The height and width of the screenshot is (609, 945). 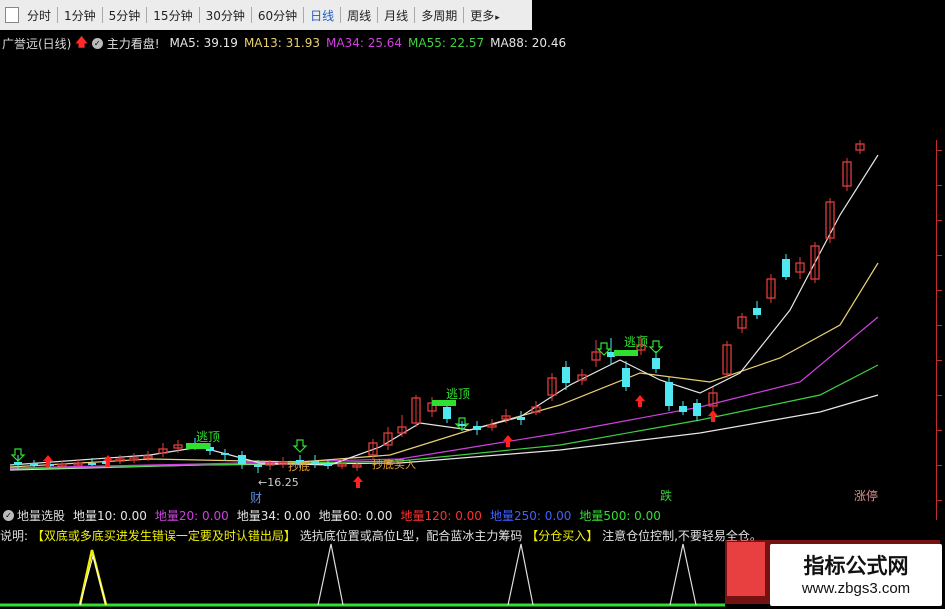 I want to click on ma55-label: MA55: 22.57, so click(x=446, y=43).